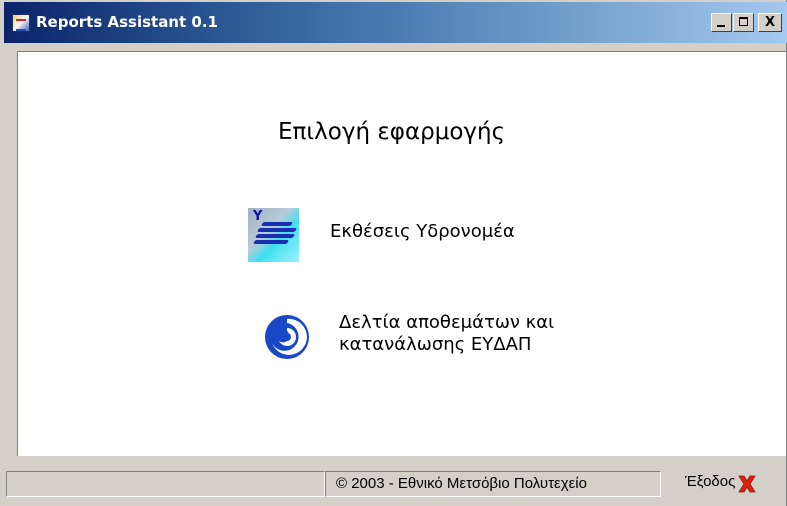 This screenshot has width=787, height=506. I want to click on page-title: Επιλογή εφαρμογής, so click(392, 132).